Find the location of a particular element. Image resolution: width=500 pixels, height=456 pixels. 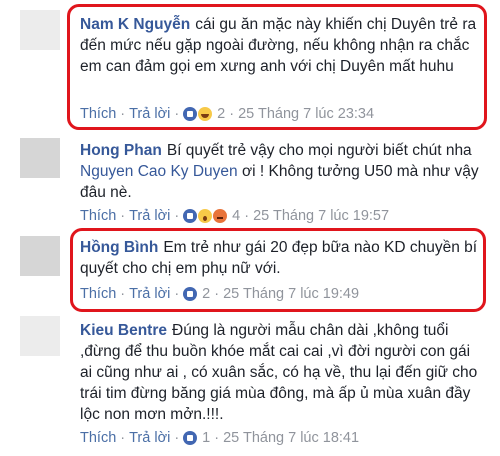

timestamp: 25 Tháng 7 lúc 18:41 is located at coordinates (291, 438).